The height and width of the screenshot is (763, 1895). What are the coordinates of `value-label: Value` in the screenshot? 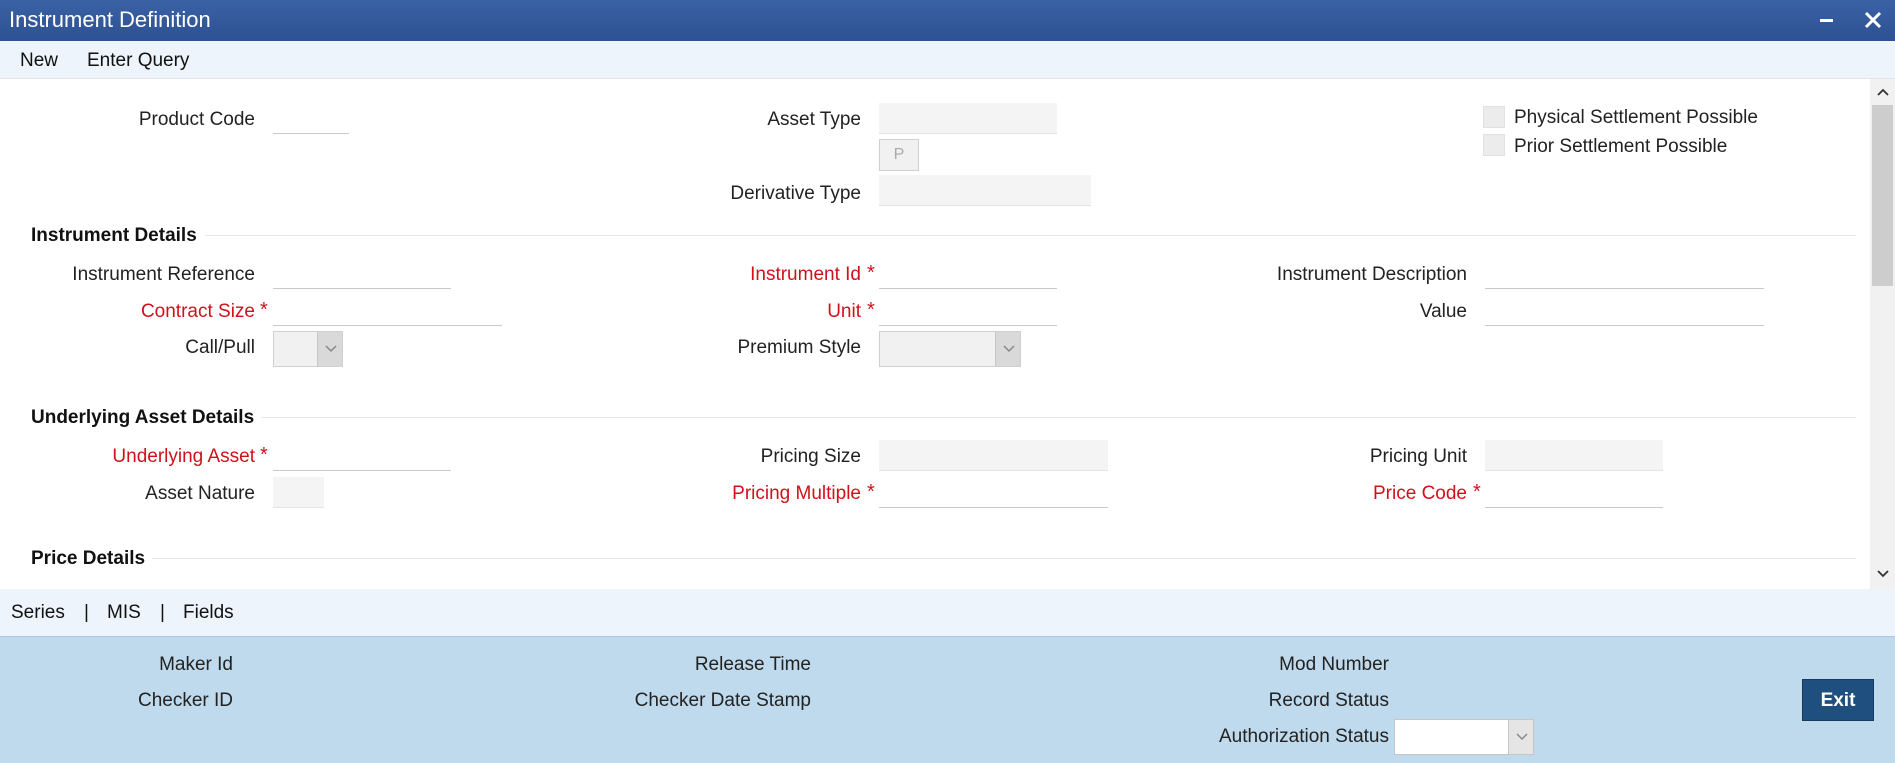 It's located at (1443, 311).